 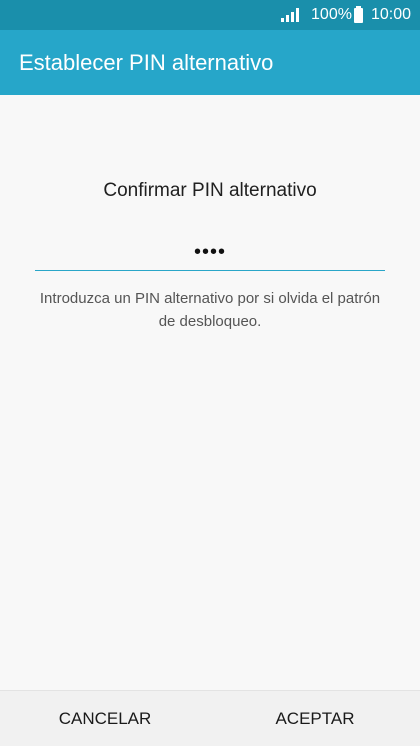 I want to click on pin-heading: Confirmar PIN alternativo, so click(x=210, y=190).